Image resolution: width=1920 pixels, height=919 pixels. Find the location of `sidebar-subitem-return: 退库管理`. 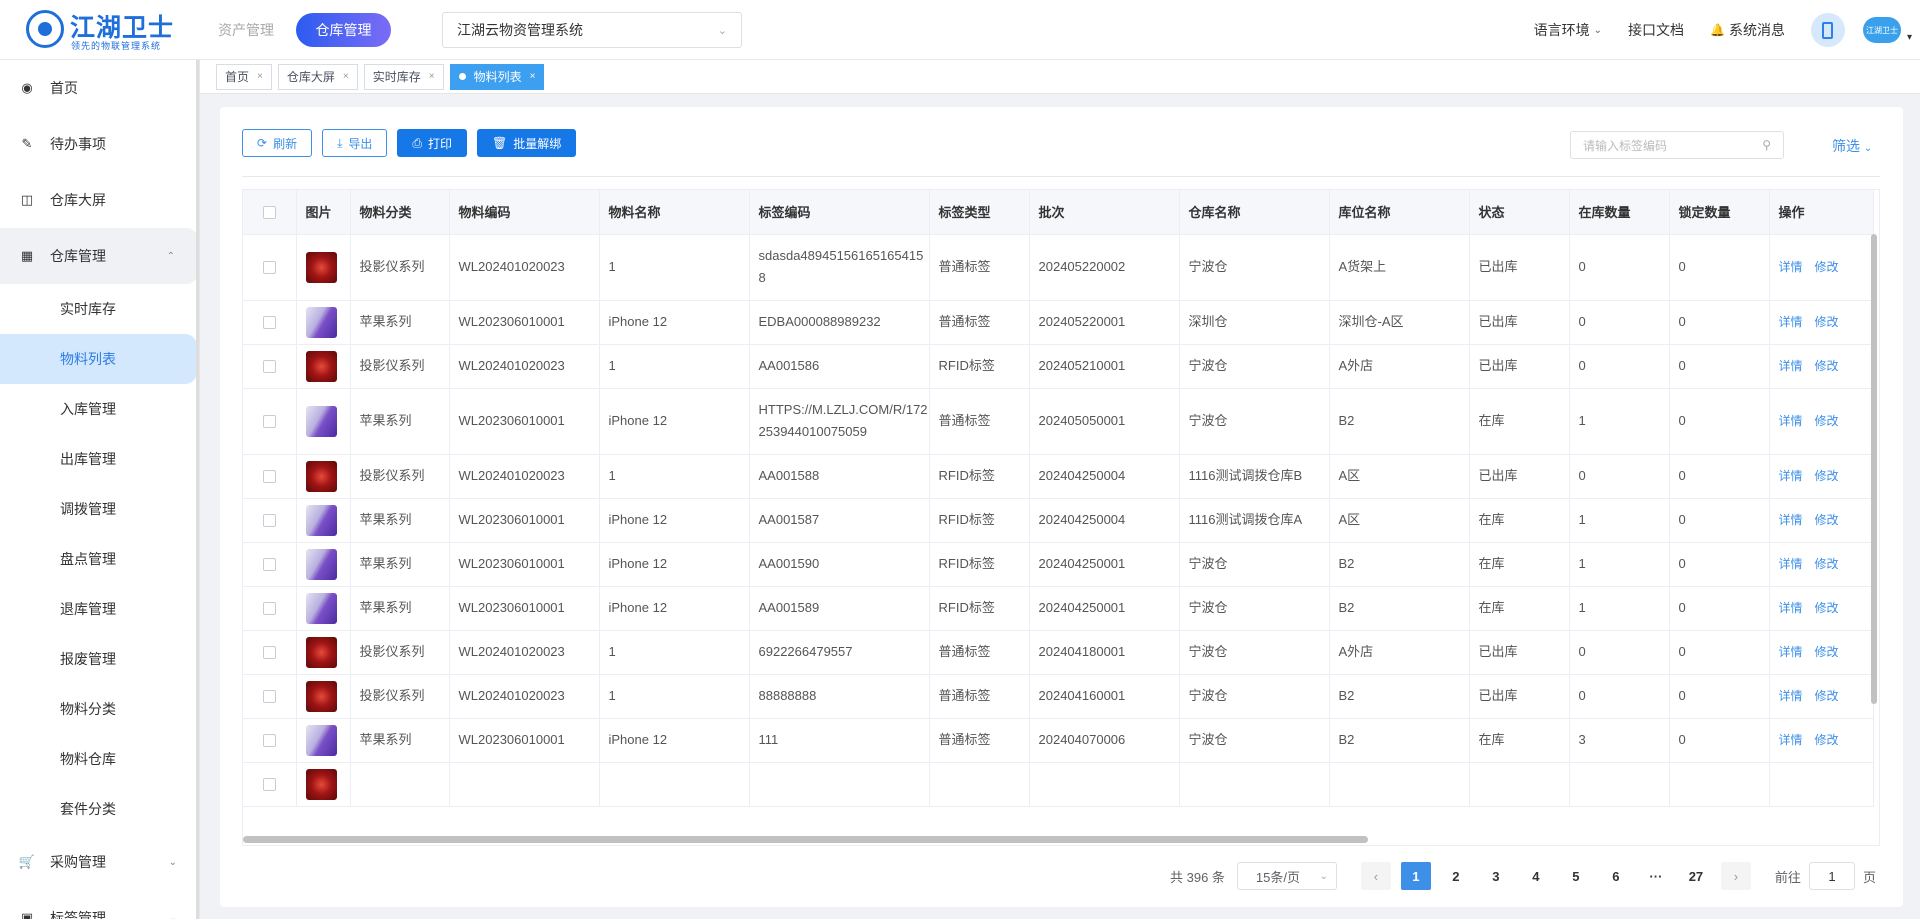

sidebar-subitem-return: 退库管理 is located at coordinates (99, 609).